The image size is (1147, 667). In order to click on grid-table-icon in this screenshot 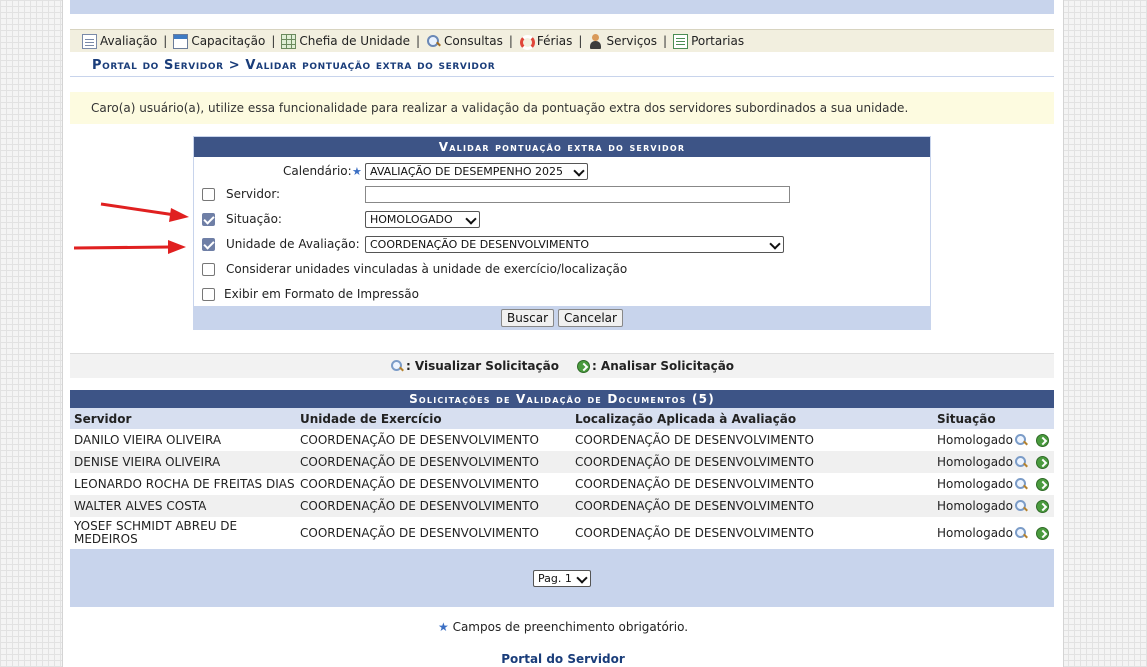, I will do `click(289, 41)`.